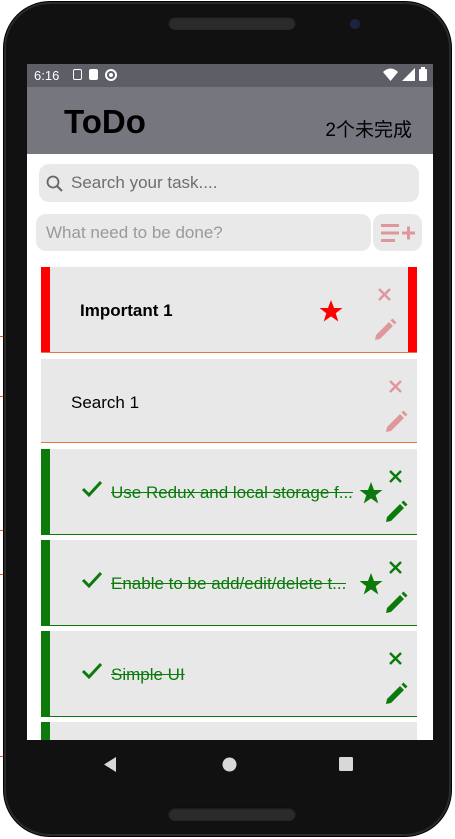  Describe the element at coordinates (412, 310) in the screenshot. I see `importance-bar-right` at that location.